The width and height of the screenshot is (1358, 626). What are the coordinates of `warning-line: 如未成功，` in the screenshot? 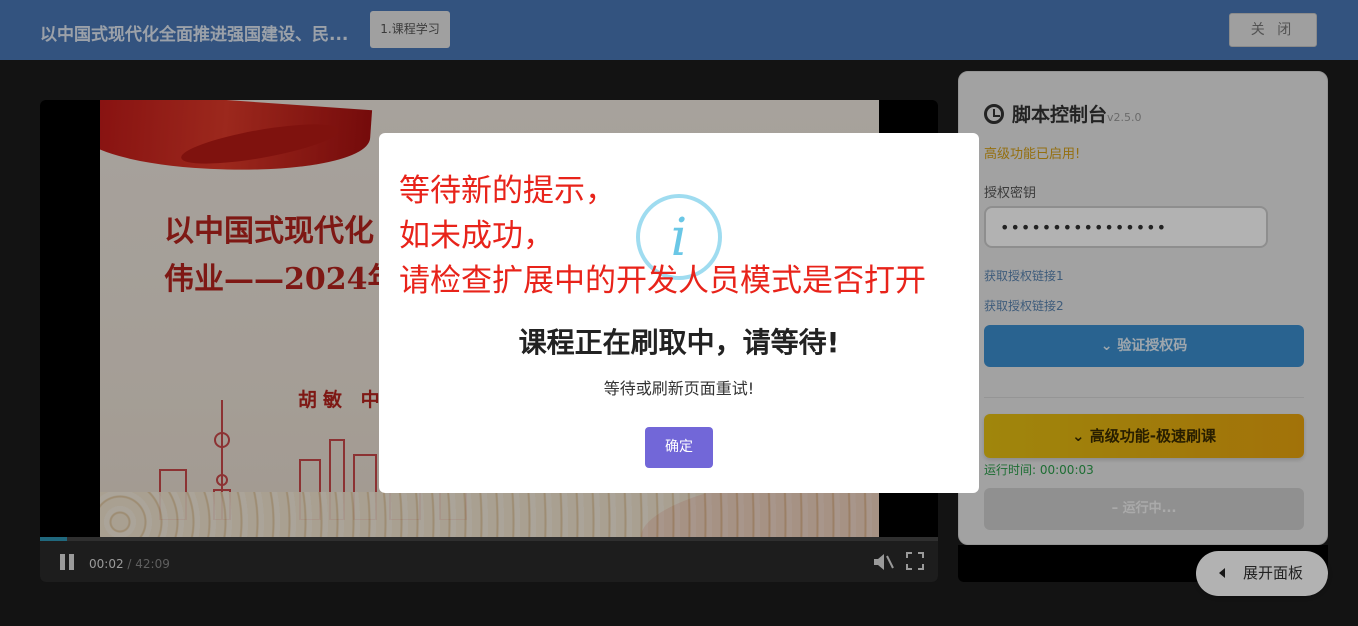 It's located at (476, 236).